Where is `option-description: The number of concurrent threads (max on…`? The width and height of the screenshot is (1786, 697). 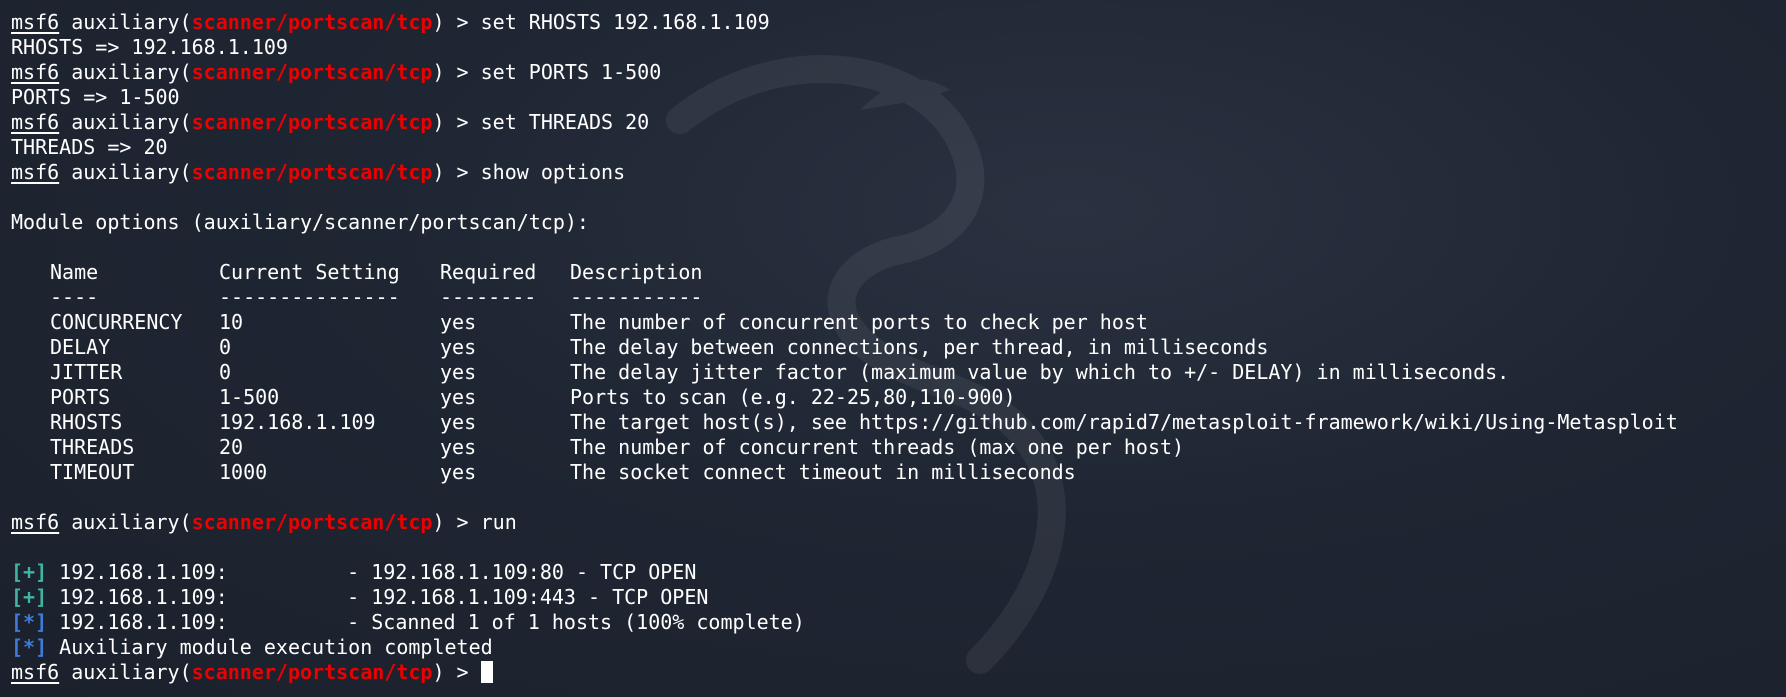
option-description: The number of concurrent threads (max on… is located at coordinates (877, 447).